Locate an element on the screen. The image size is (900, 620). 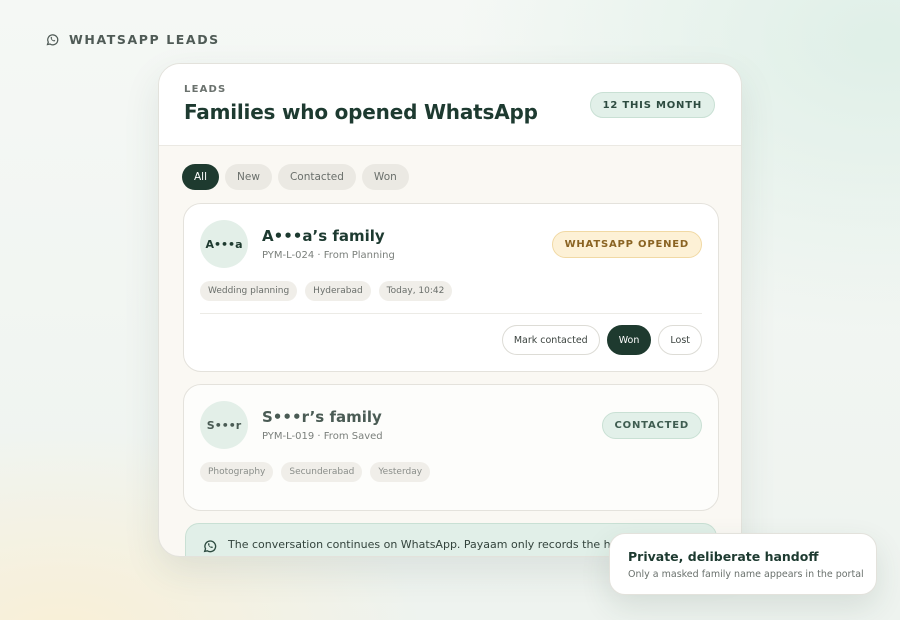
lead-name: A•••a’s family is located at coordinates (323, 236).